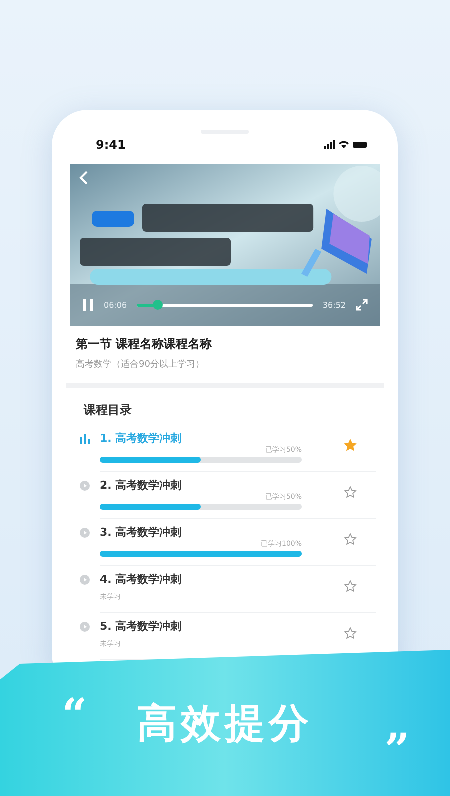 Image resolution: width=450 pixels, height=796 pixels. Describe the element at coordinates (144, 344) in the screenshot. I see `section-title: 第一节 课程名称课程名称` at that location.